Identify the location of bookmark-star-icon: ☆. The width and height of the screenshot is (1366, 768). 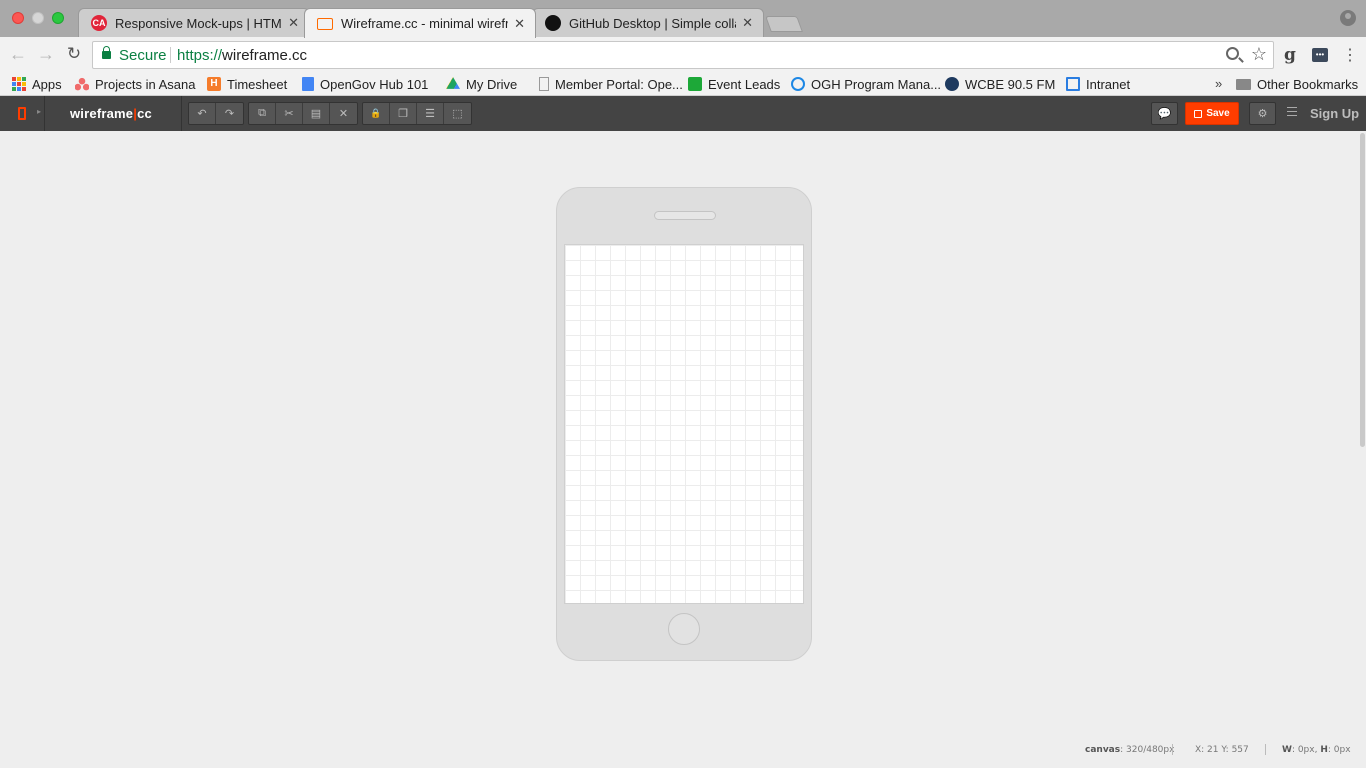
(1259, 54).